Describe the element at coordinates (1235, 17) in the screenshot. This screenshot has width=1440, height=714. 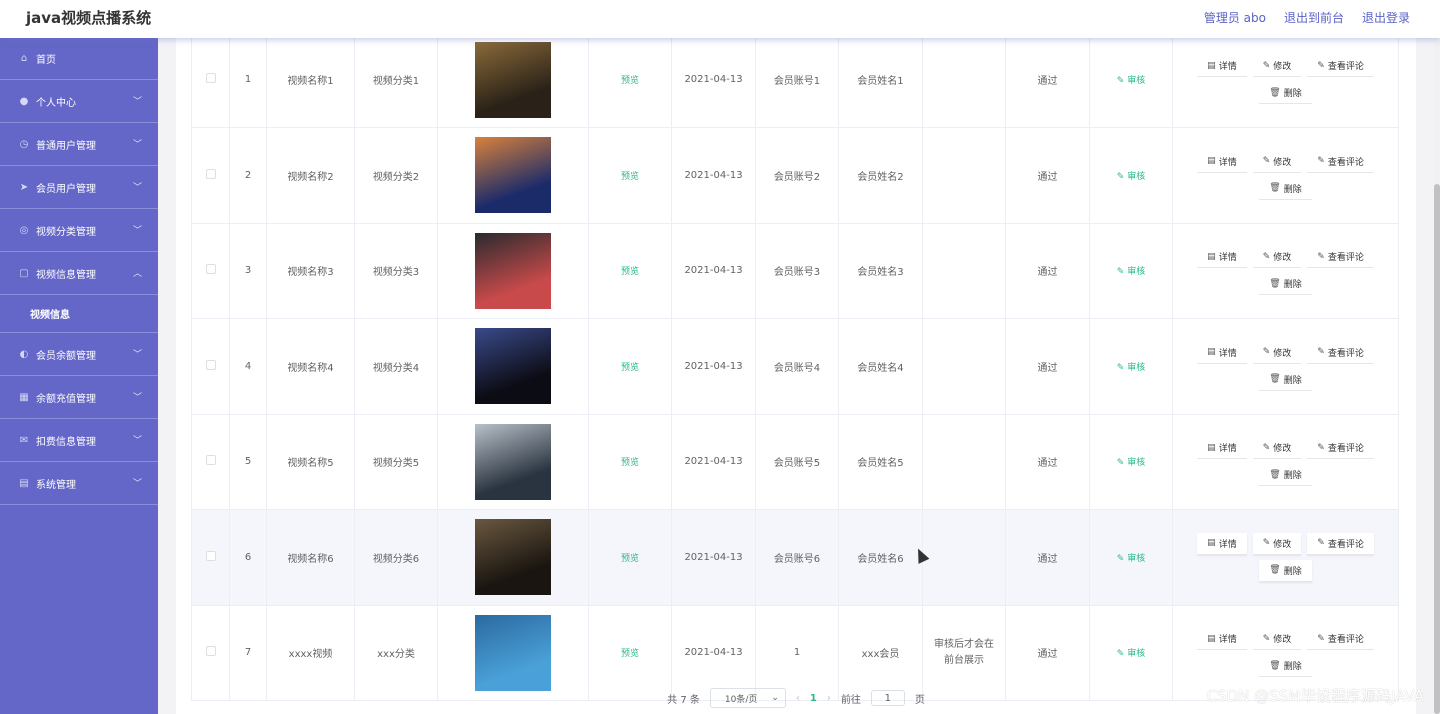
I see `admin-label: 管理员 abo` at that location.